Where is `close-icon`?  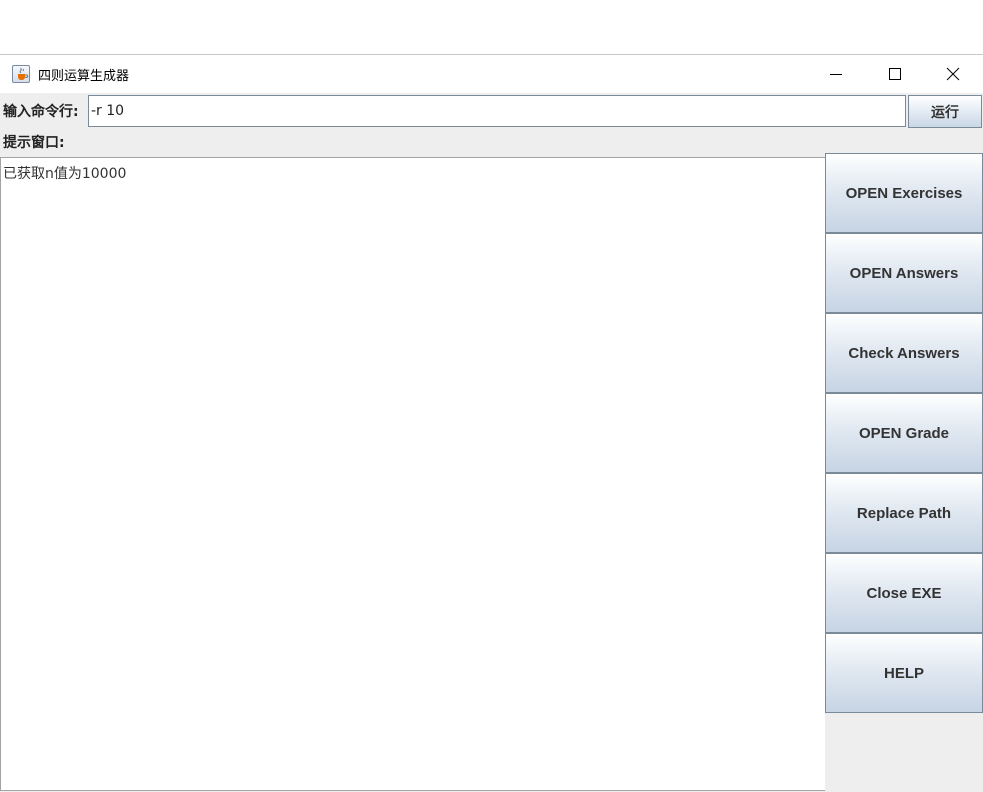 close-icon is located at coordinates (953, 74).